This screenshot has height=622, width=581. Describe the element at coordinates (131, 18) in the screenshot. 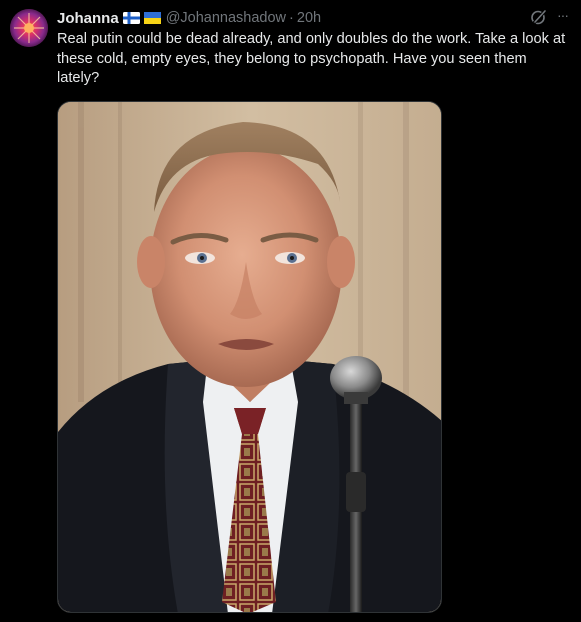

I see `finland-flag-icon` at that location.